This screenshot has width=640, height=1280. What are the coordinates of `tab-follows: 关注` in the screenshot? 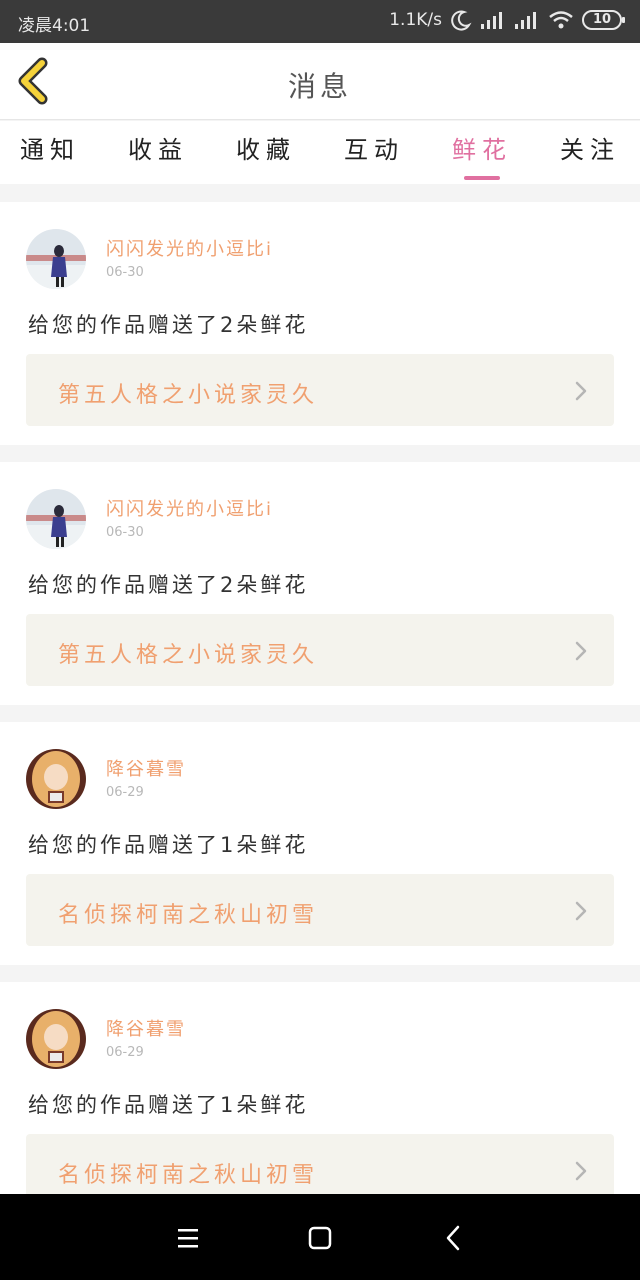 It's located at (590, 147).